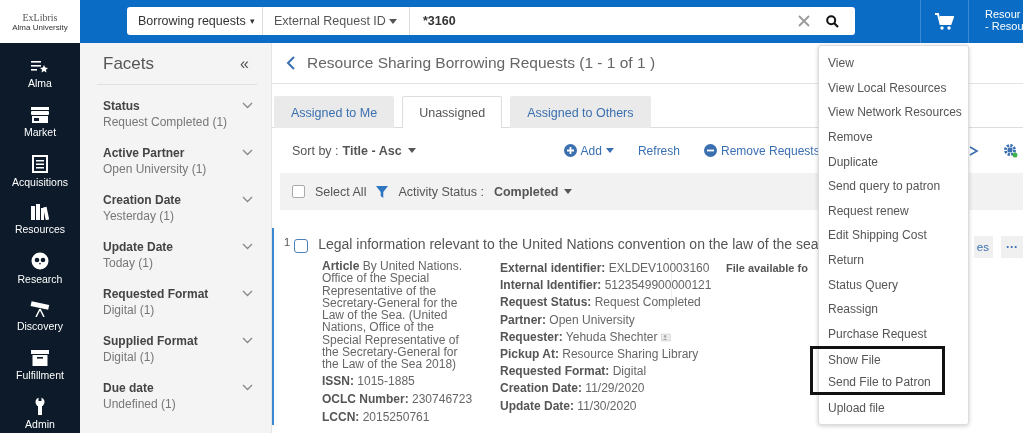  Describe the element at coordinates (180, 293) in the screenshot. I see `facet-header: Requested Format` at that location.